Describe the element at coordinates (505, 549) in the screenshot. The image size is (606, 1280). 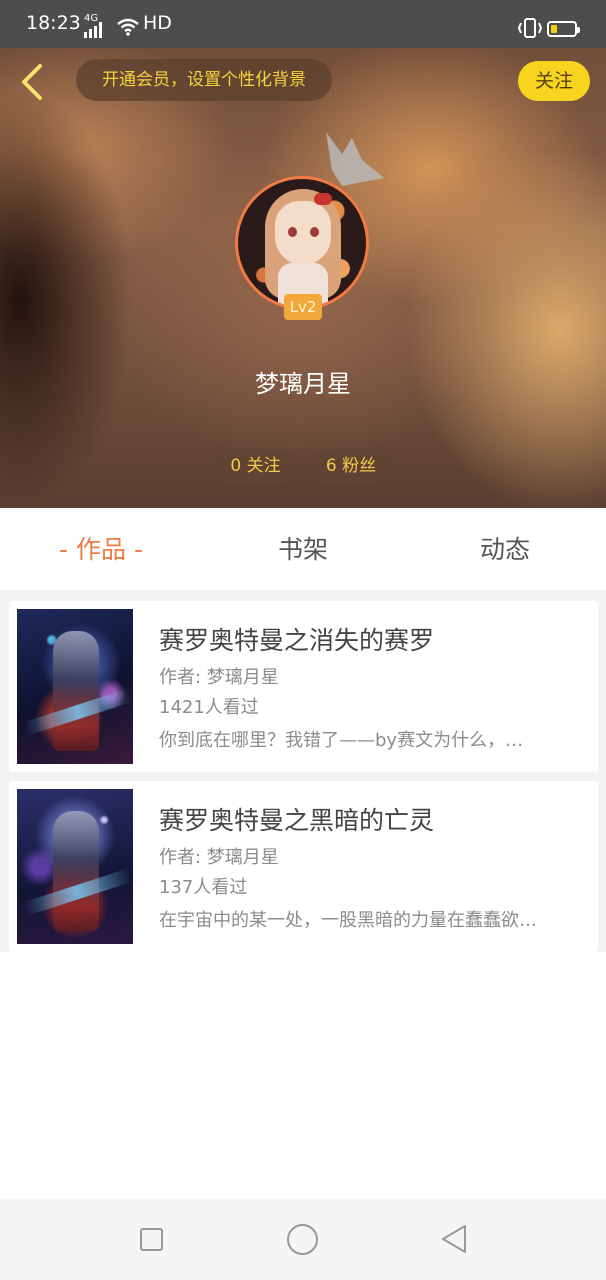
I see `tab-activity: 动态` at that location.